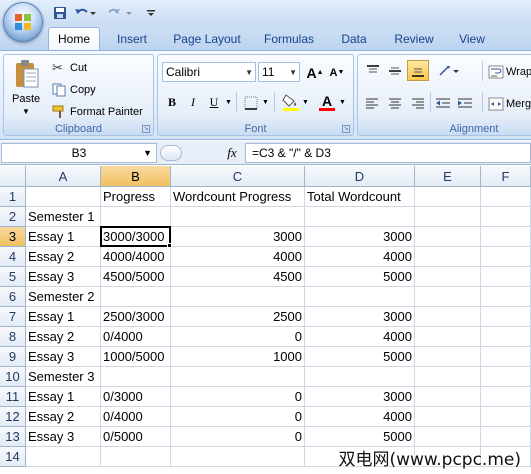  Describe the element at coordinates (238, 377) in the screenshot. I see `cell-c10` at that location.